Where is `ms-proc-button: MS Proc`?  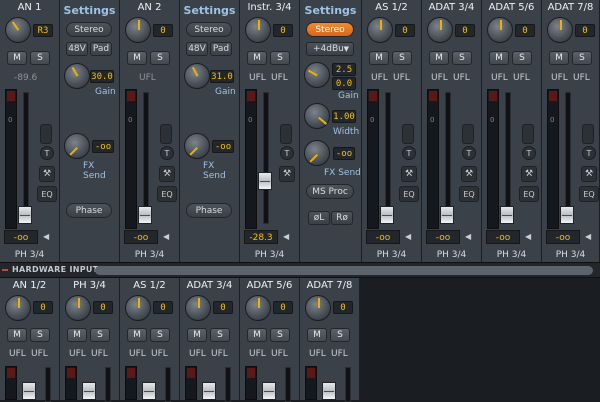 ms-proc-button: MS Proc is located at coordinates (330, 191).